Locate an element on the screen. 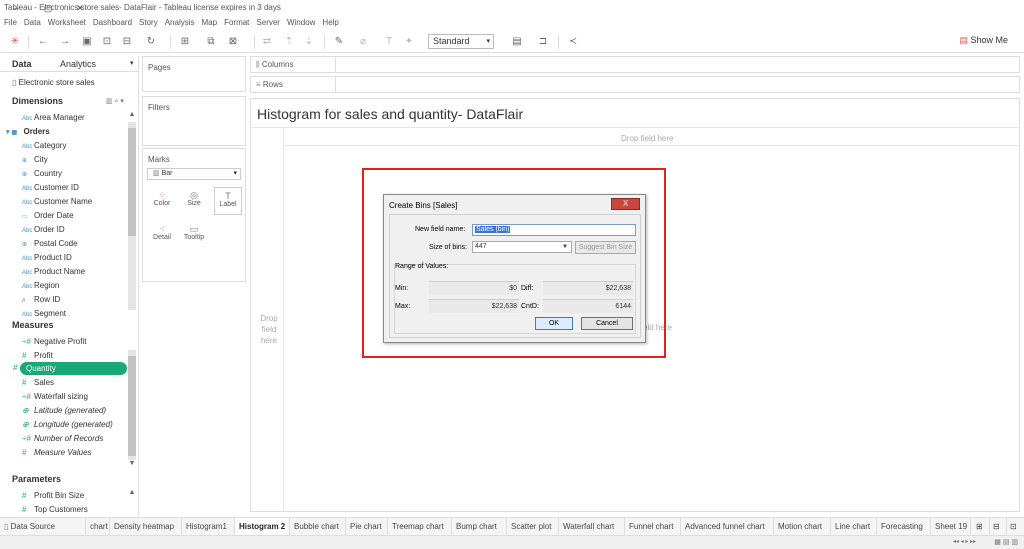 This screenshot has width=1024, height=549. ok-button: OK is located at coordinates (554, 323).